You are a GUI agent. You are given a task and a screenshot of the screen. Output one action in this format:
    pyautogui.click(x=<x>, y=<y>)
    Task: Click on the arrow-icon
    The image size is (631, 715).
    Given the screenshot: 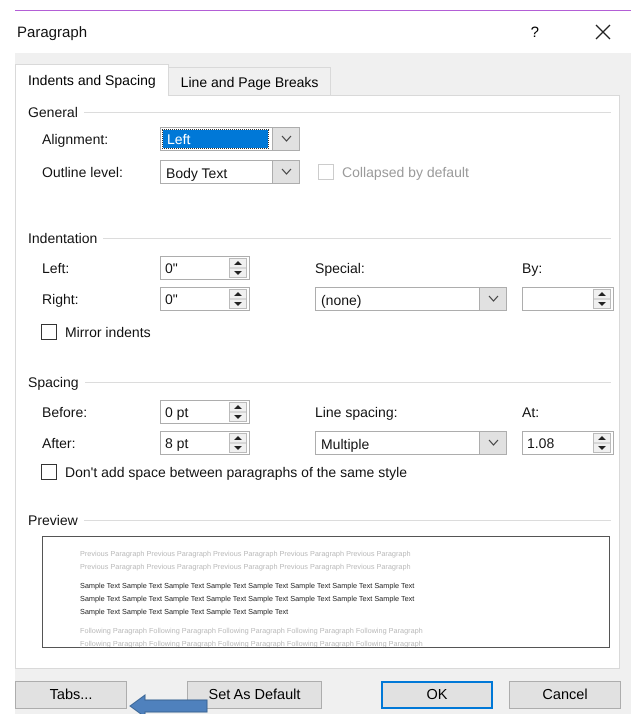 What is the action you would take?
    pyautogui.click(x=169, y=704)
    